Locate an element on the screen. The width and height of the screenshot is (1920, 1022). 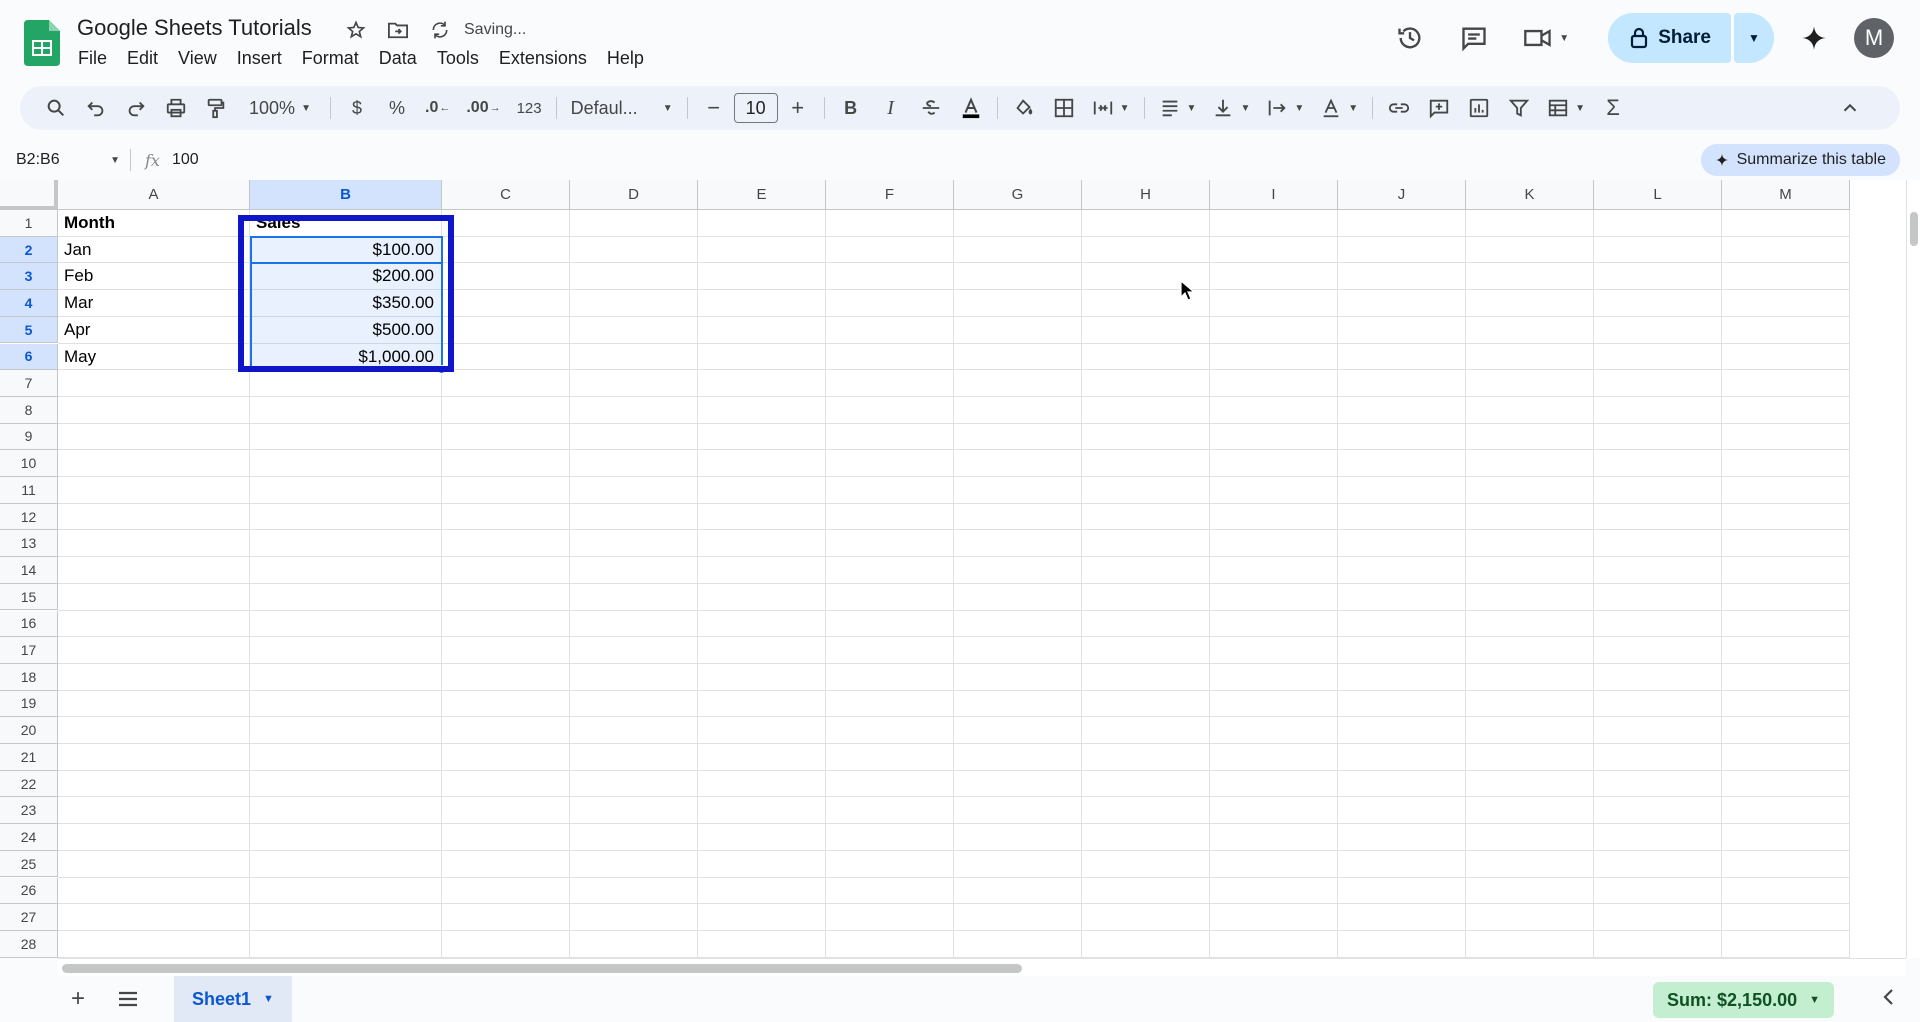
column-header-m: M is located at coordinates (1786, 195).